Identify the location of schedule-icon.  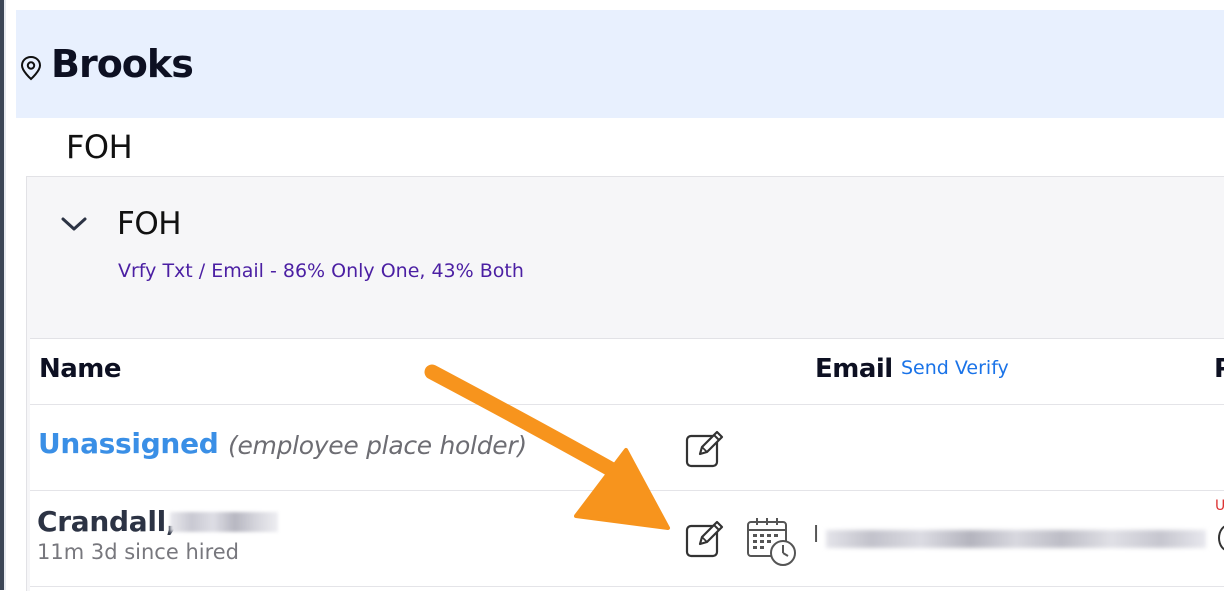
(772, 542).